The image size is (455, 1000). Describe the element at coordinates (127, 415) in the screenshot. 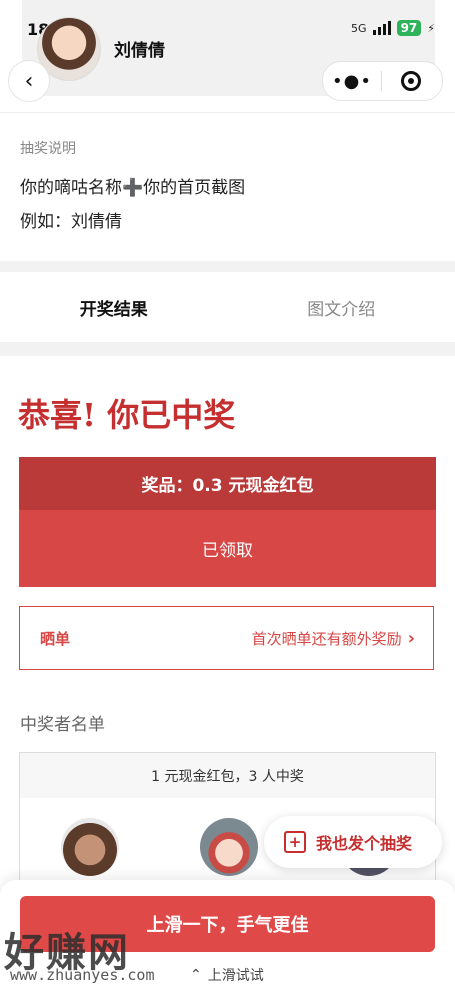

I see `congrats-heading: 恭喜! 你已中奖` at that location.